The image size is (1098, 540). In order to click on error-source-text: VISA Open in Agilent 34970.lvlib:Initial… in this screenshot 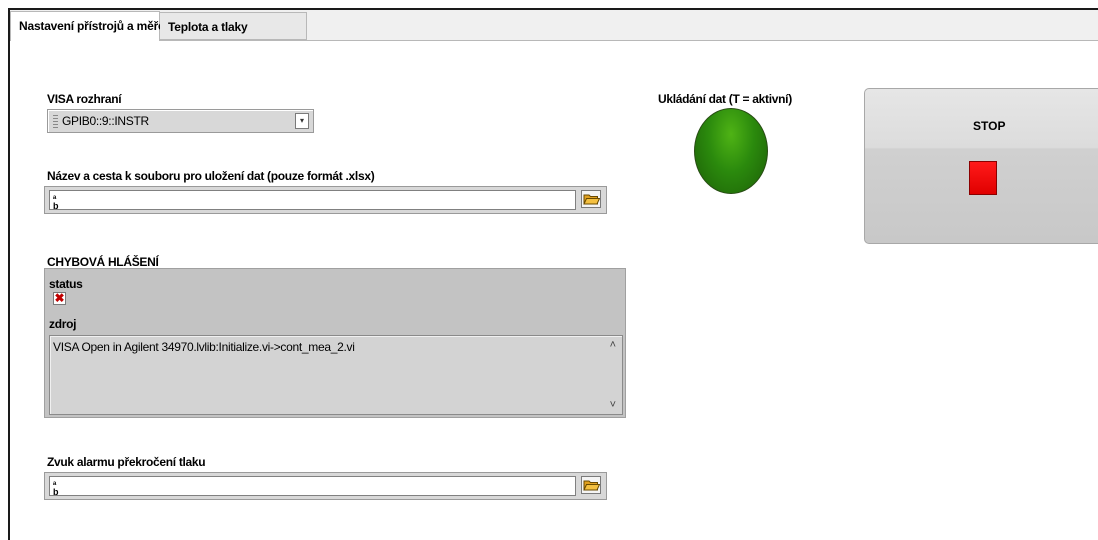, I will do `click(336, 375)`.